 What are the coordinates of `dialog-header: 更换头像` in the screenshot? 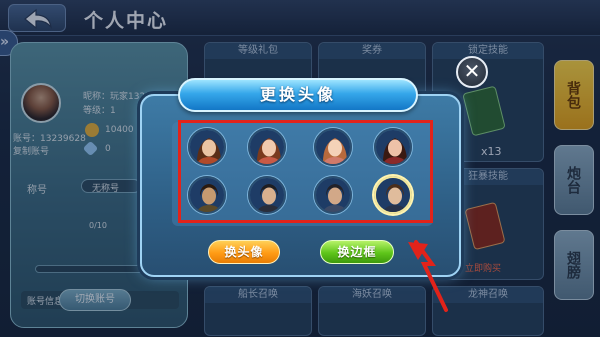 It's located at (298, 95).